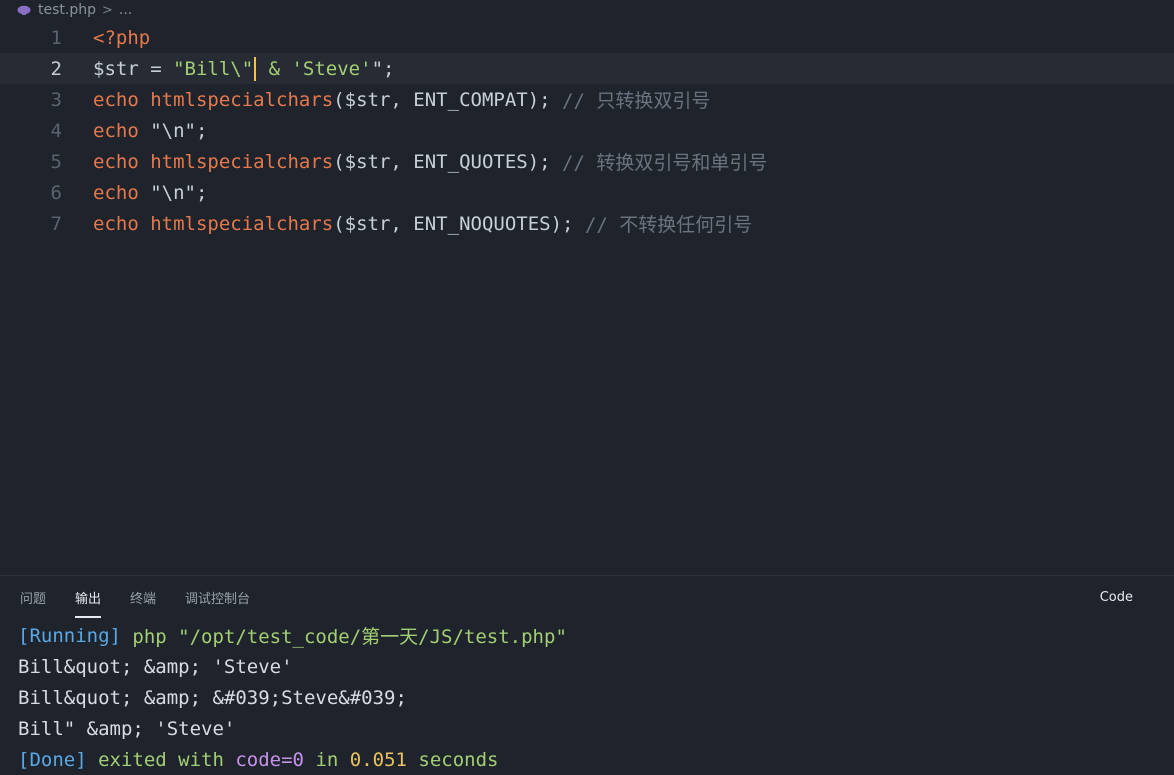 The width and height of the screenshot is (1174, 775). I want to click on line-number: 6, so click(56, 192).